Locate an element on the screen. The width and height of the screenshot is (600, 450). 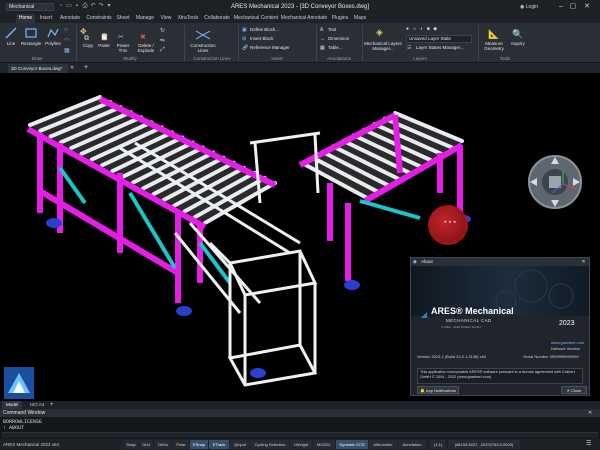
tab-maps: Maps is located at coordinates (360, 18).